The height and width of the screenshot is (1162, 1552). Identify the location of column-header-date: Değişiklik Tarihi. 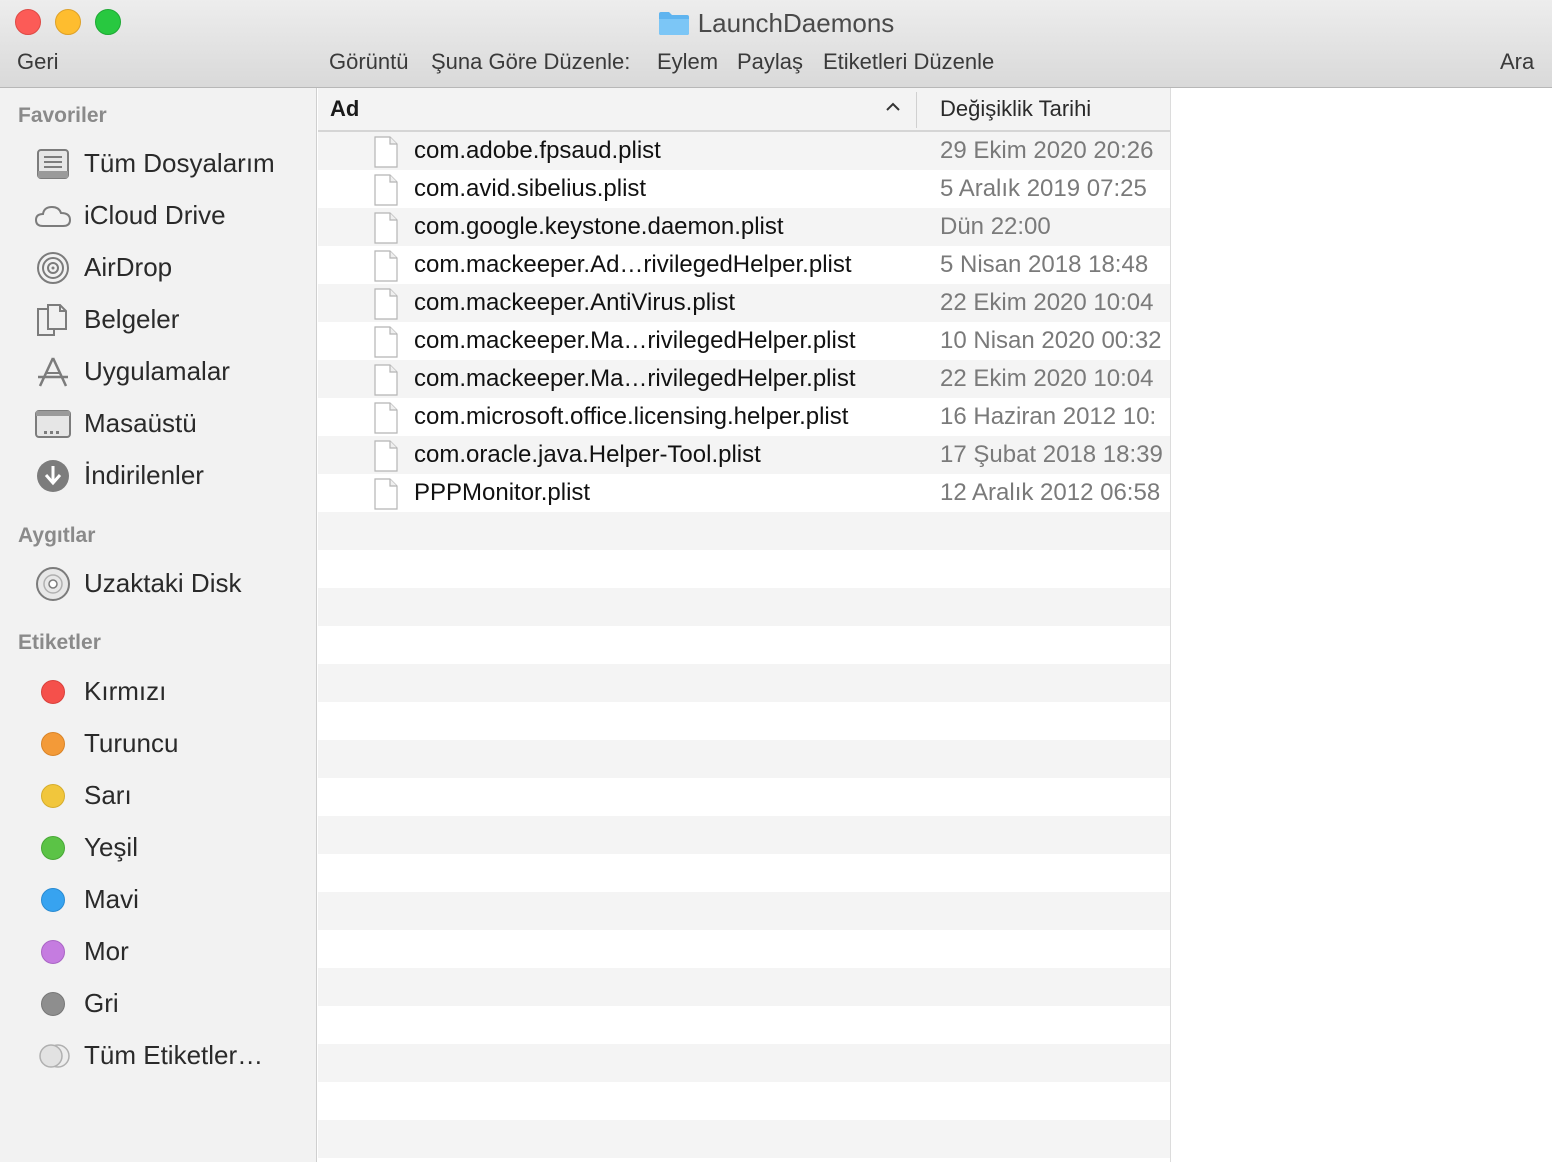
(1015, 109).